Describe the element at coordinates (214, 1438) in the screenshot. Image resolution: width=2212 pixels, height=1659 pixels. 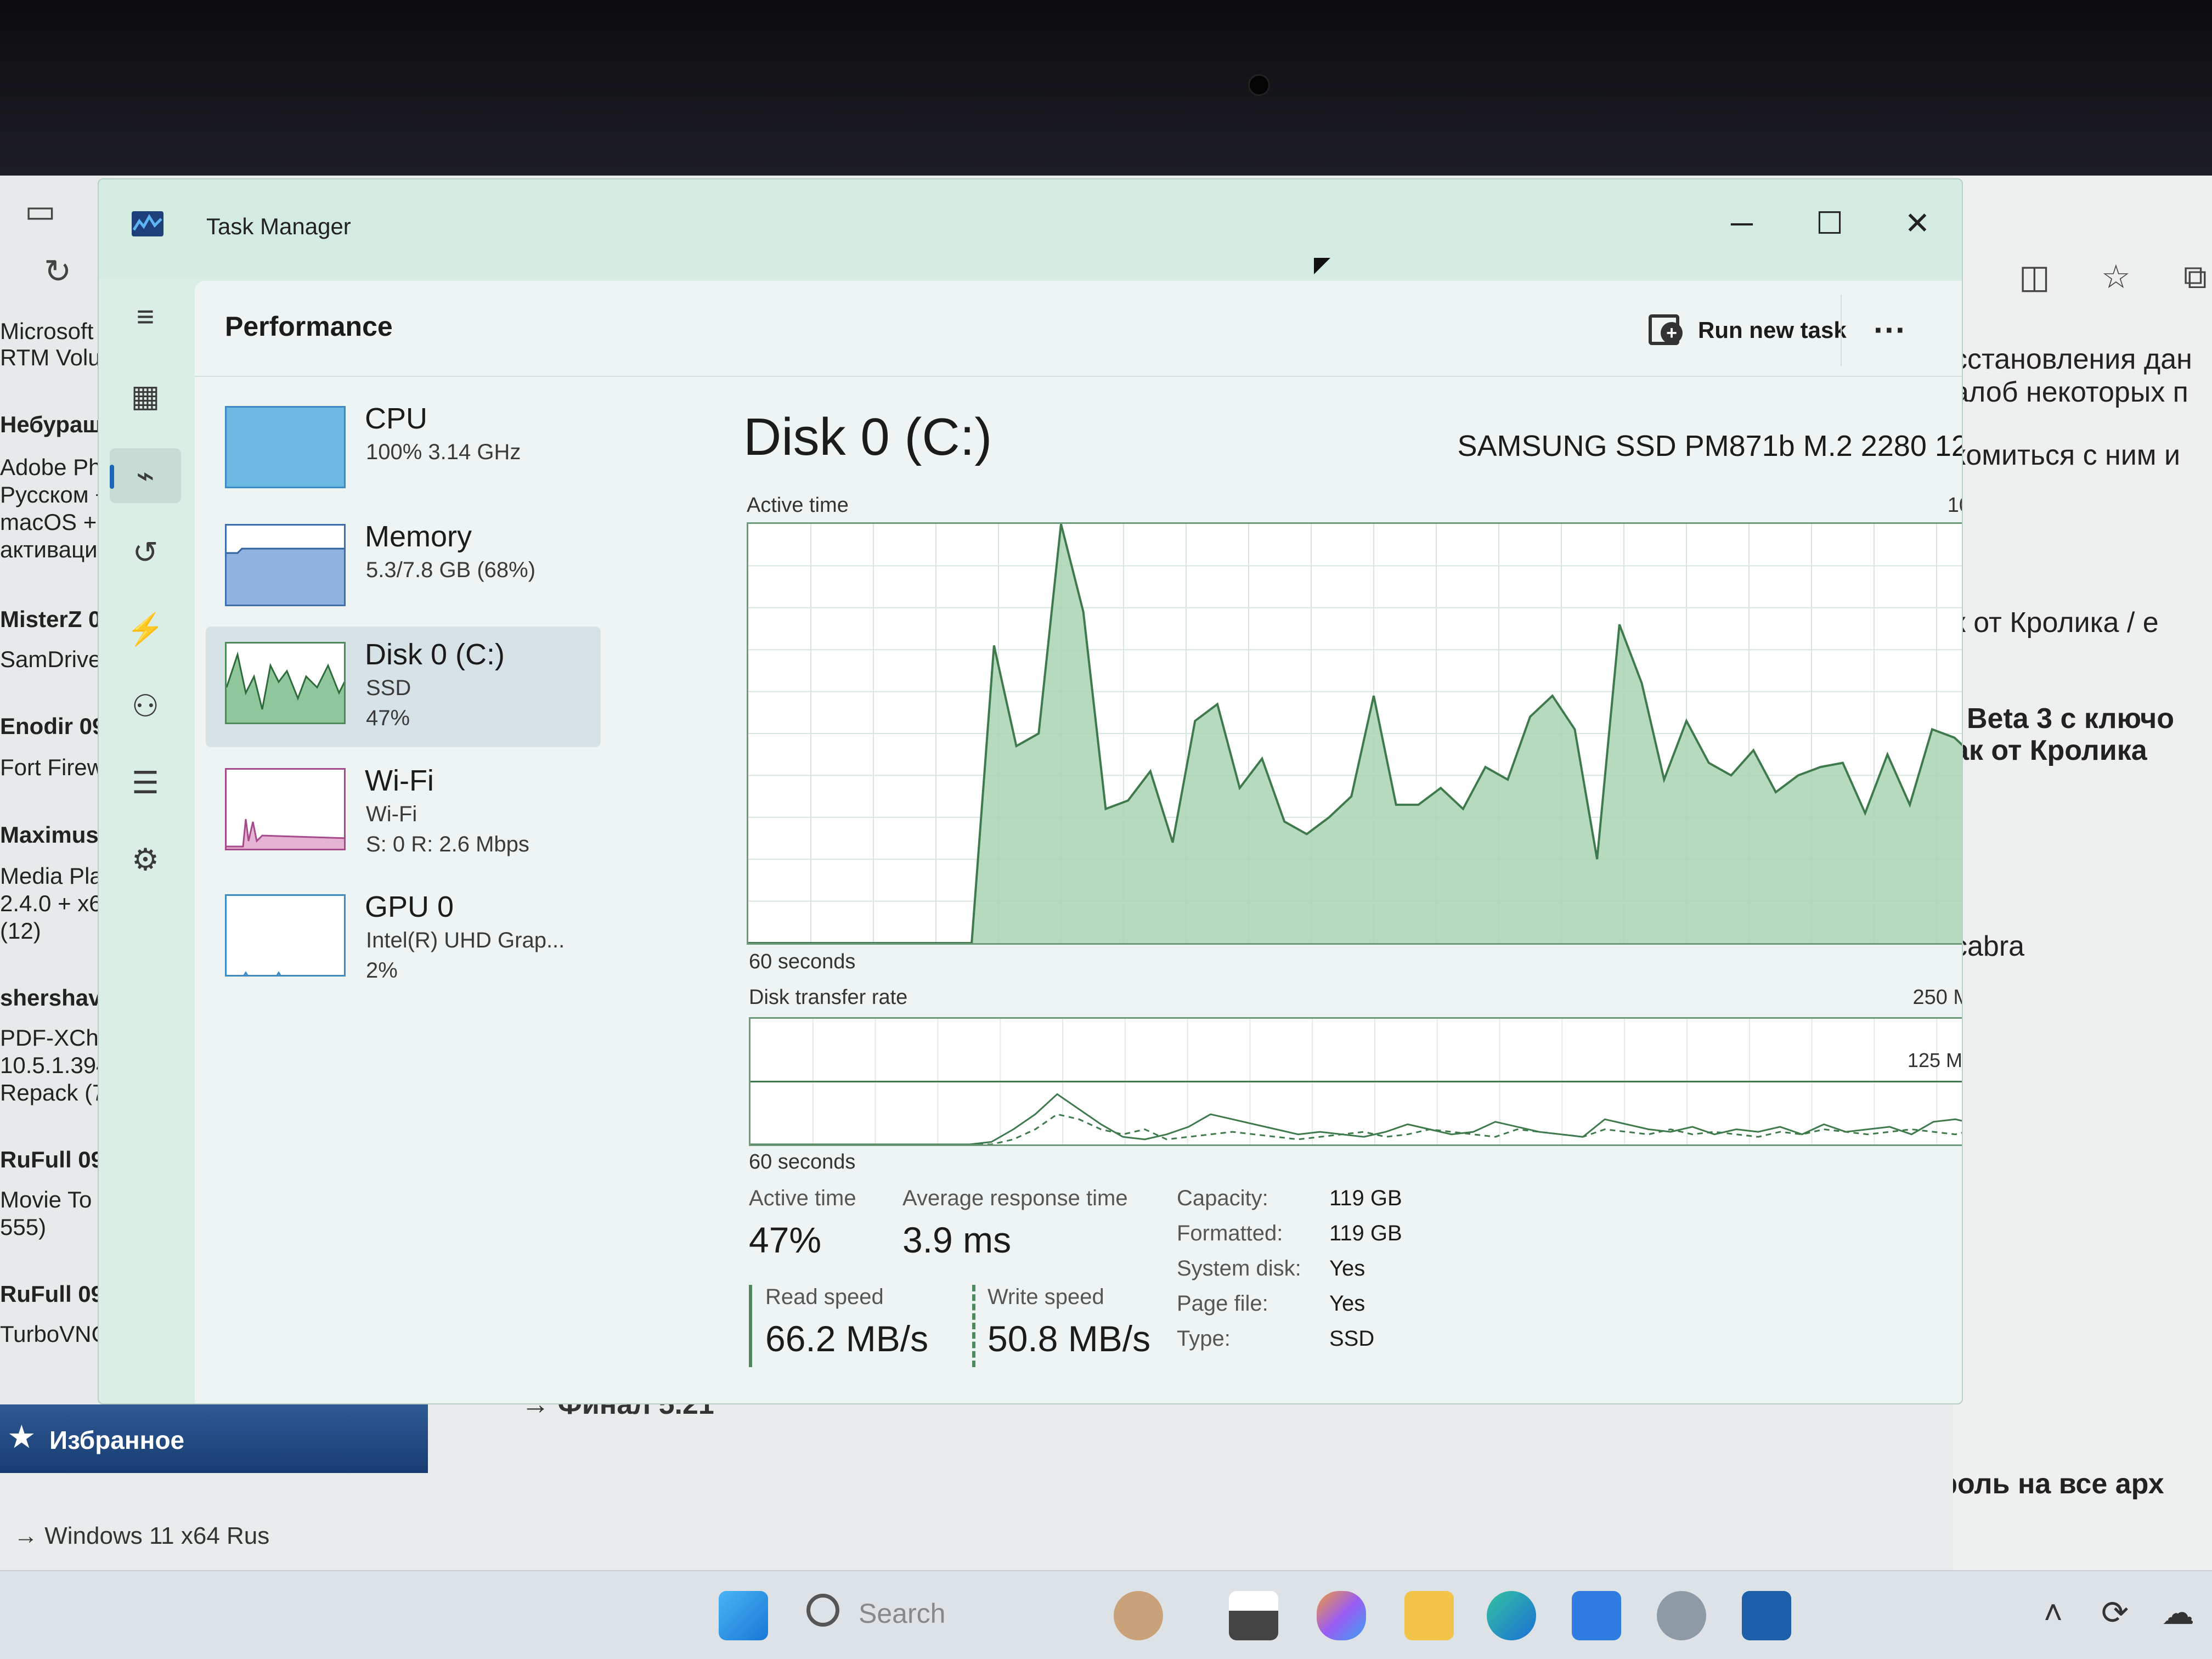
I see `favorites-bar: ★ Избранное` at that location.